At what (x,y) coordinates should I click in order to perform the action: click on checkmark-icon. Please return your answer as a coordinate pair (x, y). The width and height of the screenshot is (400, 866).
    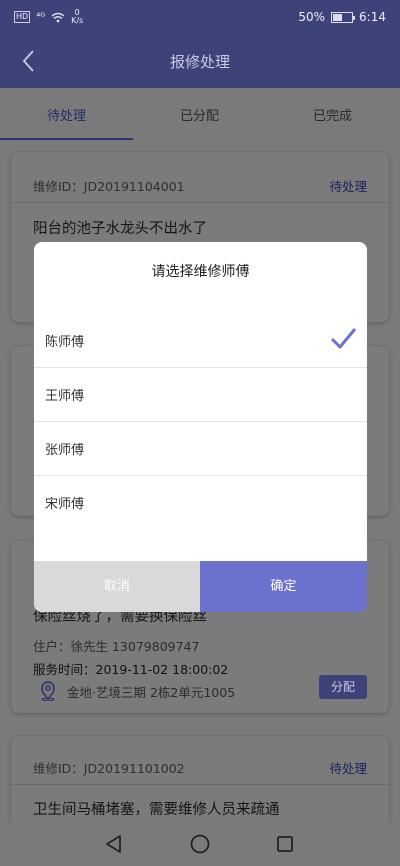
    Looking at the image, I should click on (343, 338).